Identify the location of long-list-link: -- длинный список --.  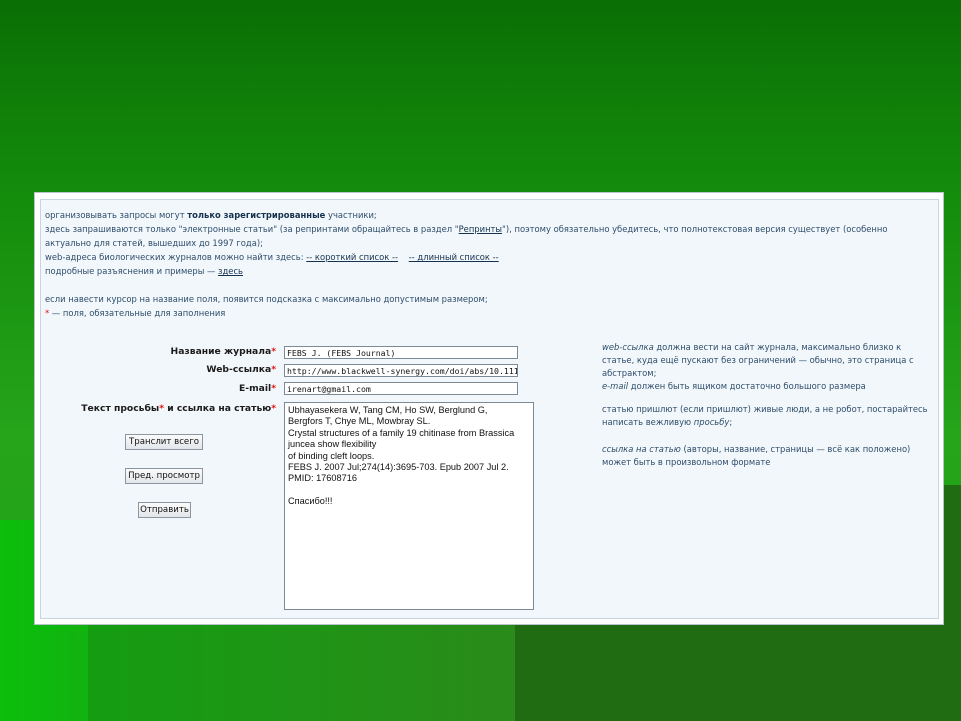
(454, 257).